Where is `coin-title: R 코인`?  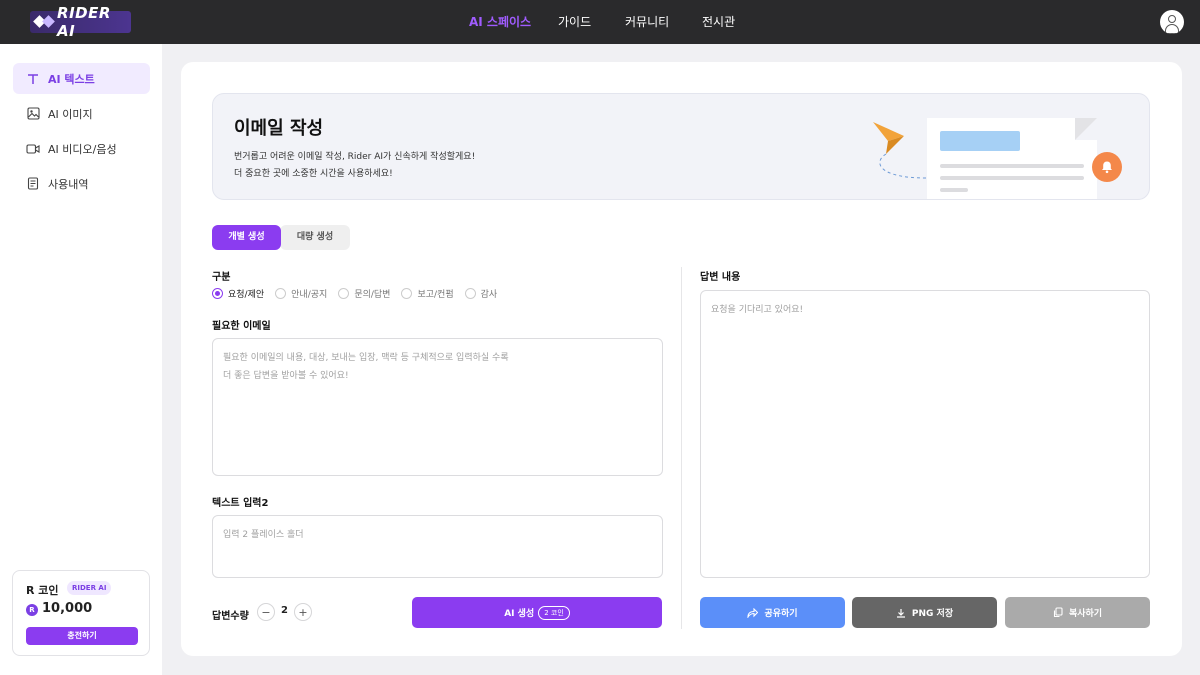
coin-title: R 코인 is located at coordinates (42, 590).